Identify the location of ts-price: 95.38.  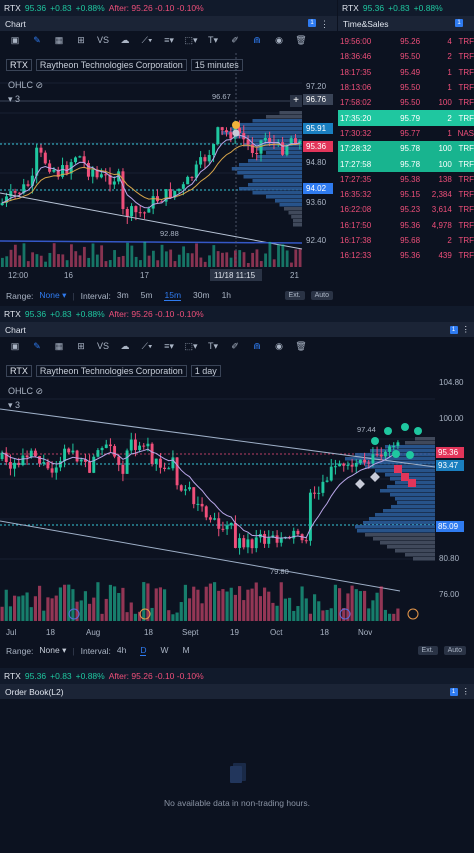
(410, 179).